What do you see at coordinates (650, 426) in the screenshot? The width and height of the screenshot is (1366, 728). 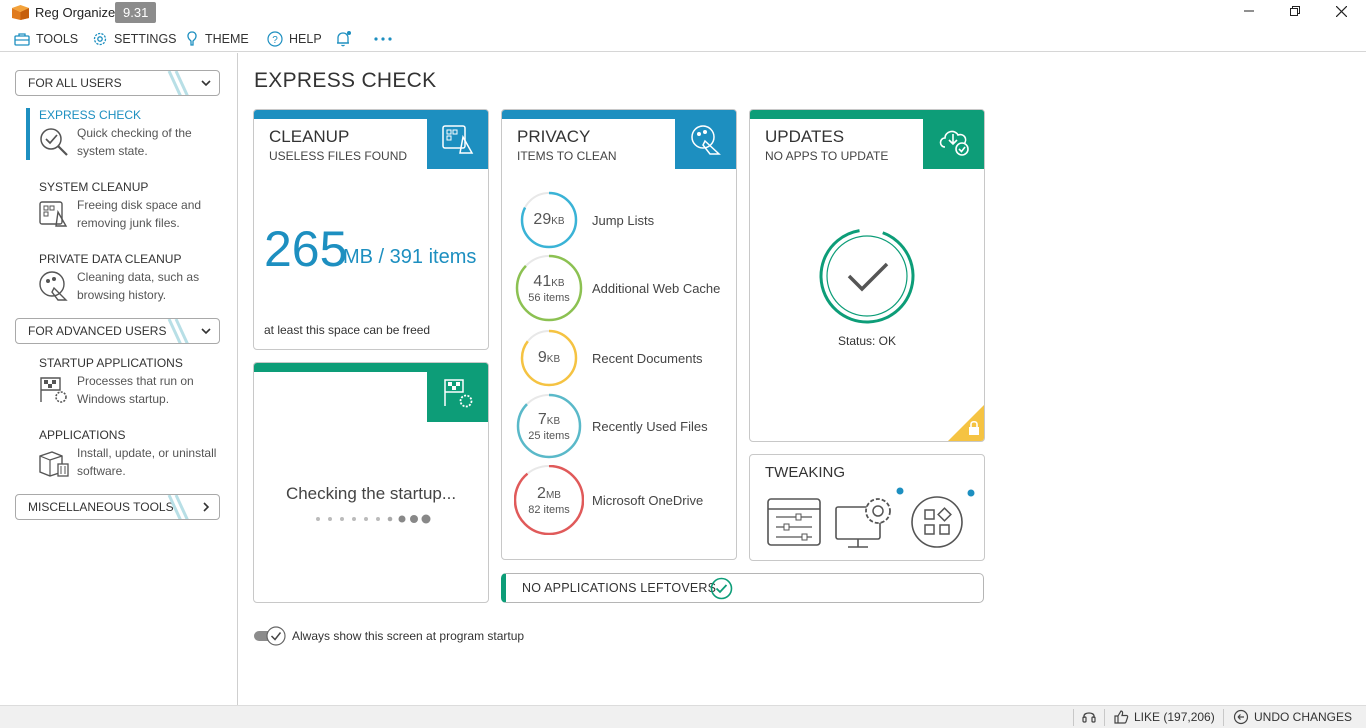 I see `privacy-label: Recently Used Files` at bounding box center [650, 426].